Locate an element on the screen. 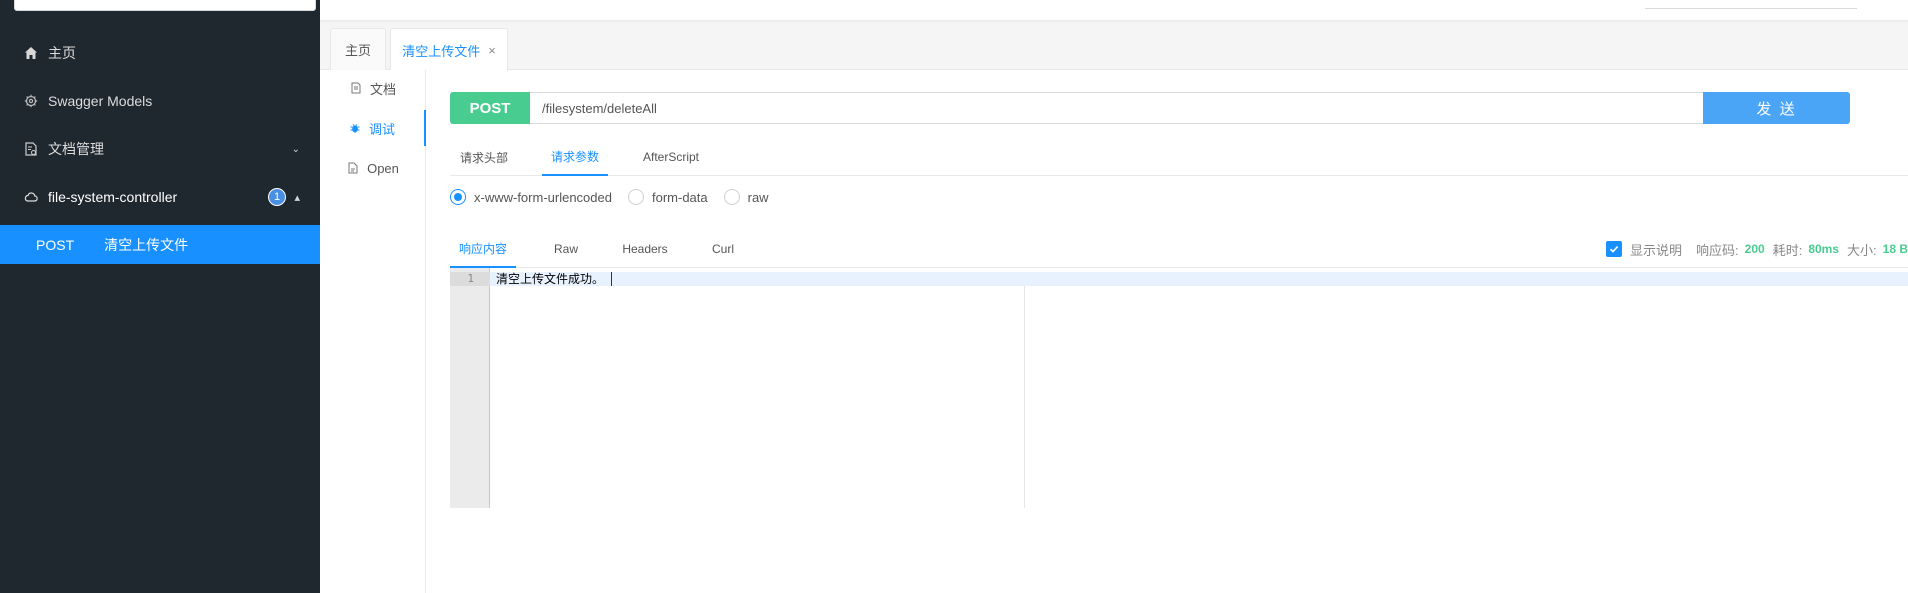 The height and width of the screenshot is (593, 1908). cloud-icon is located at coordinates (31, 197).